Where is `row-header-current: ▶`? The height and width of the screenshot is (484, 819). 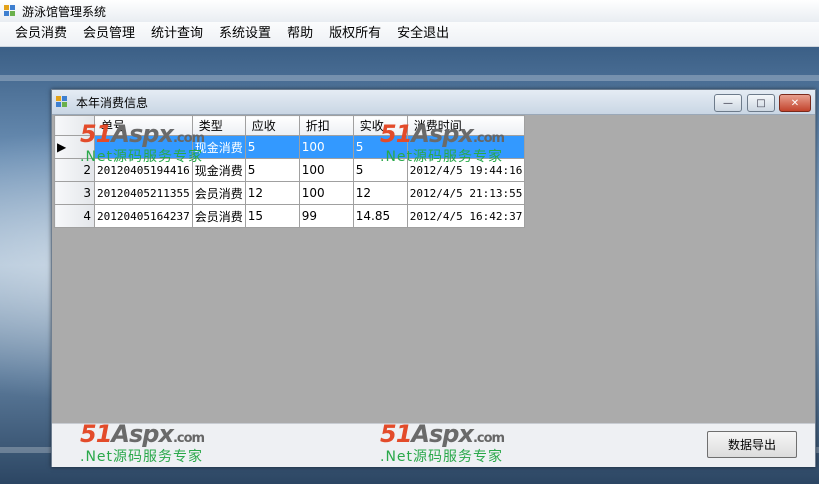 row-header-current: ▶ is located at coordinates (74, 147).